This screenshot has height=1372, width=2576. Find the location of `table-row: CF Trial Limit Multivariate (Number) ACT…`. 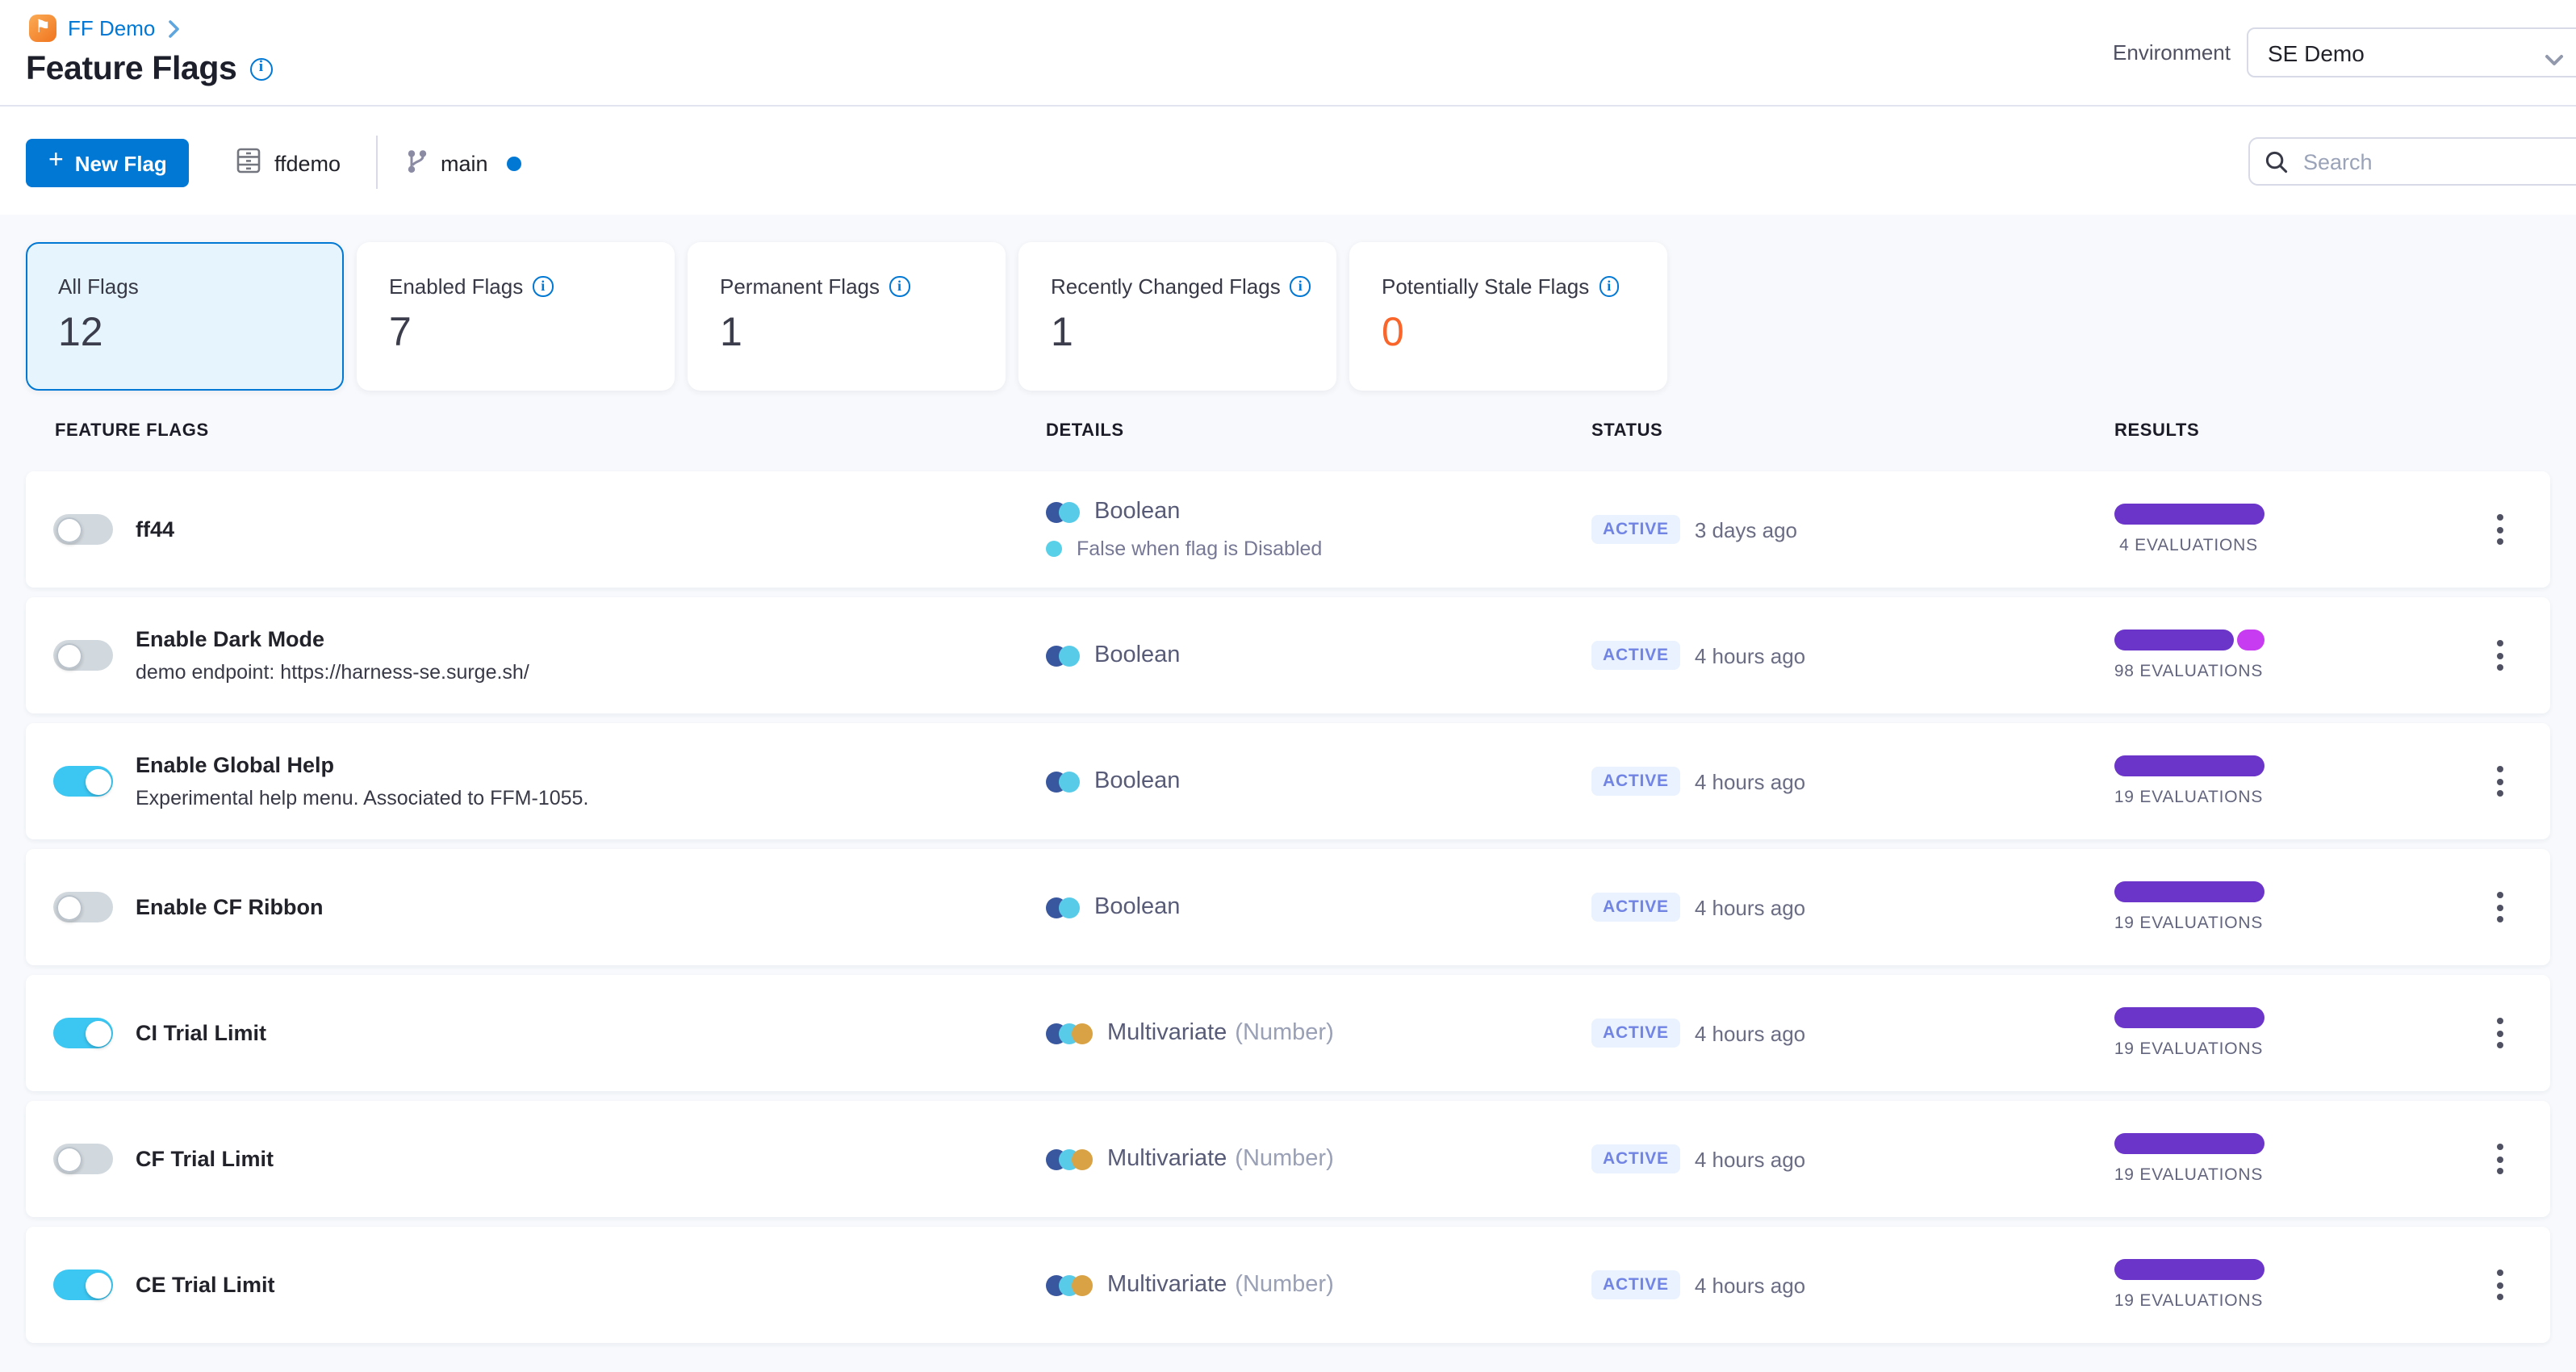

table-row: CF Trial Limit Multivariate (Number) ACT… is located at coordinates (1288, 1159).